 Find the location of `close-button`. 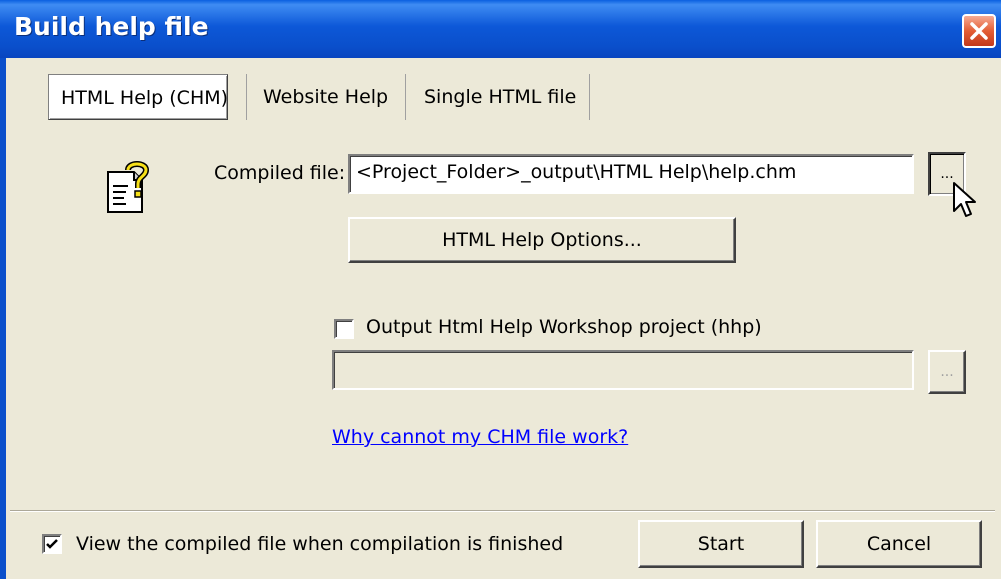

close-button is located at coordinates (979, 31).